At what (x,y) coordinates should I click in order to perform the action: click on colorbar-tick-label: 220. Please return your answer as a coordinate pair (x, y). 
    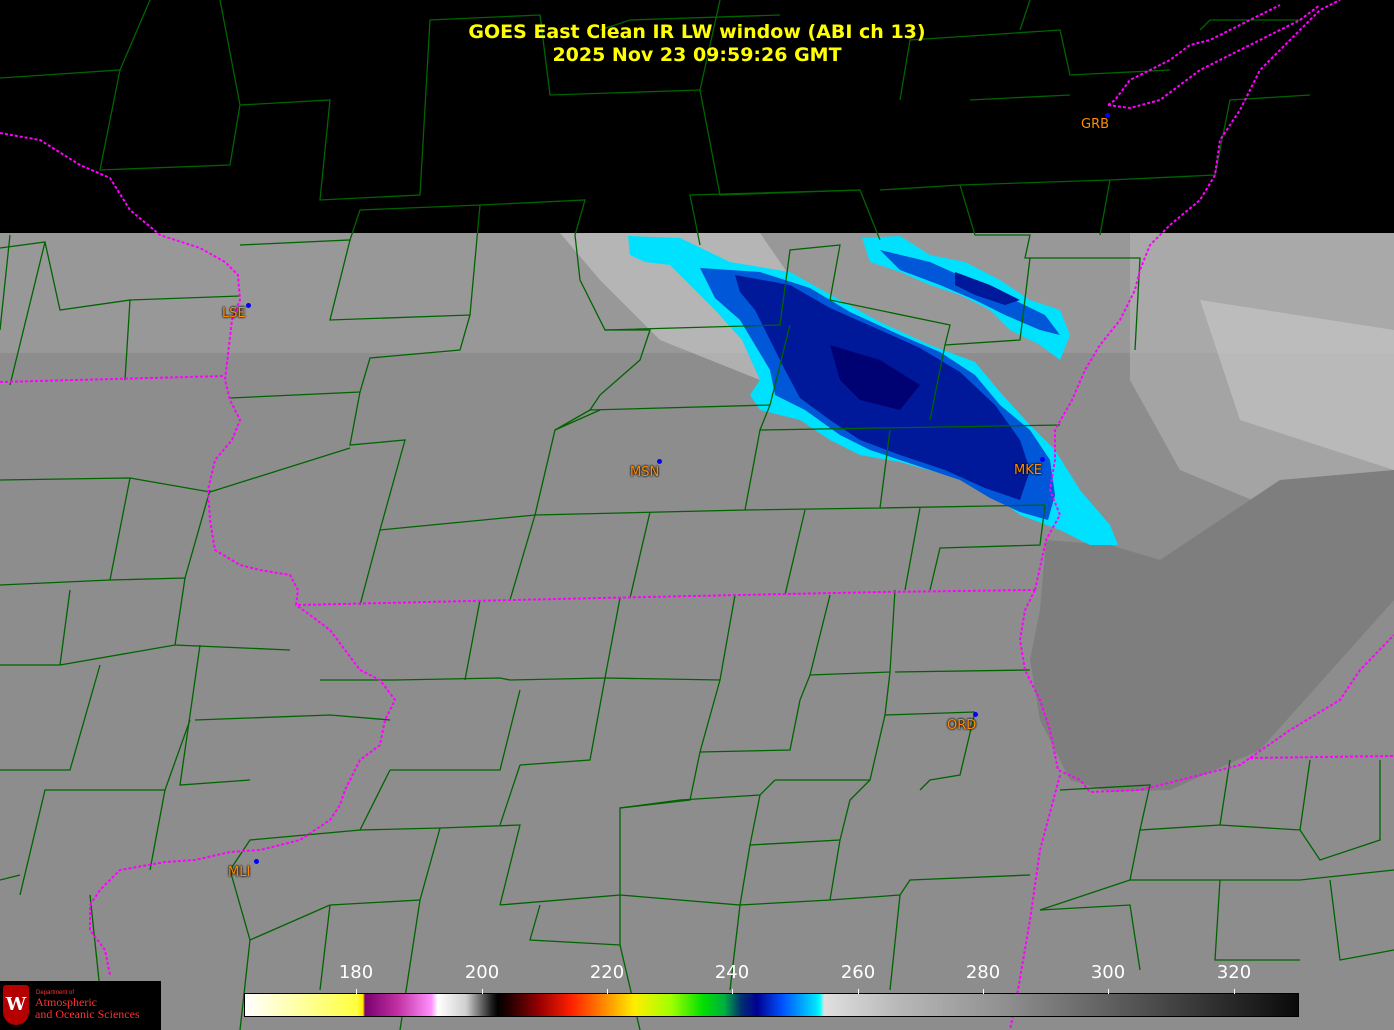
    Looking at the image, I should click on (607, 972).